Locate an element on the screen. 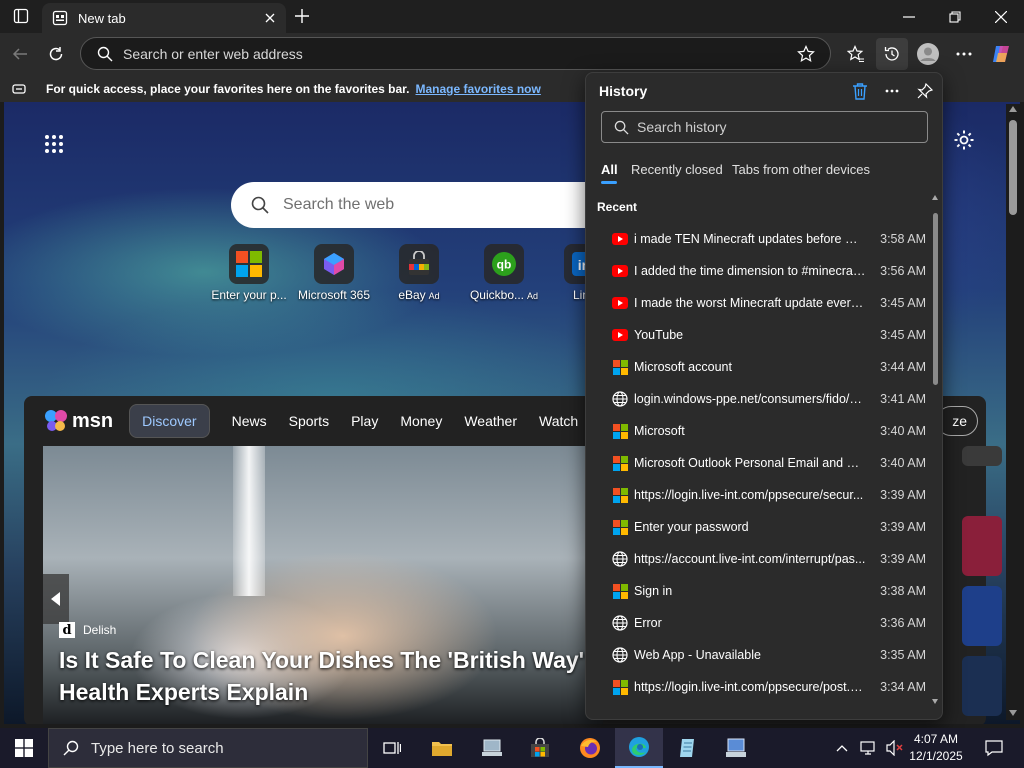 This screenshot has height=768, width=1024. history-item-time: 3:58 AM is located at coordinates (903, 239).